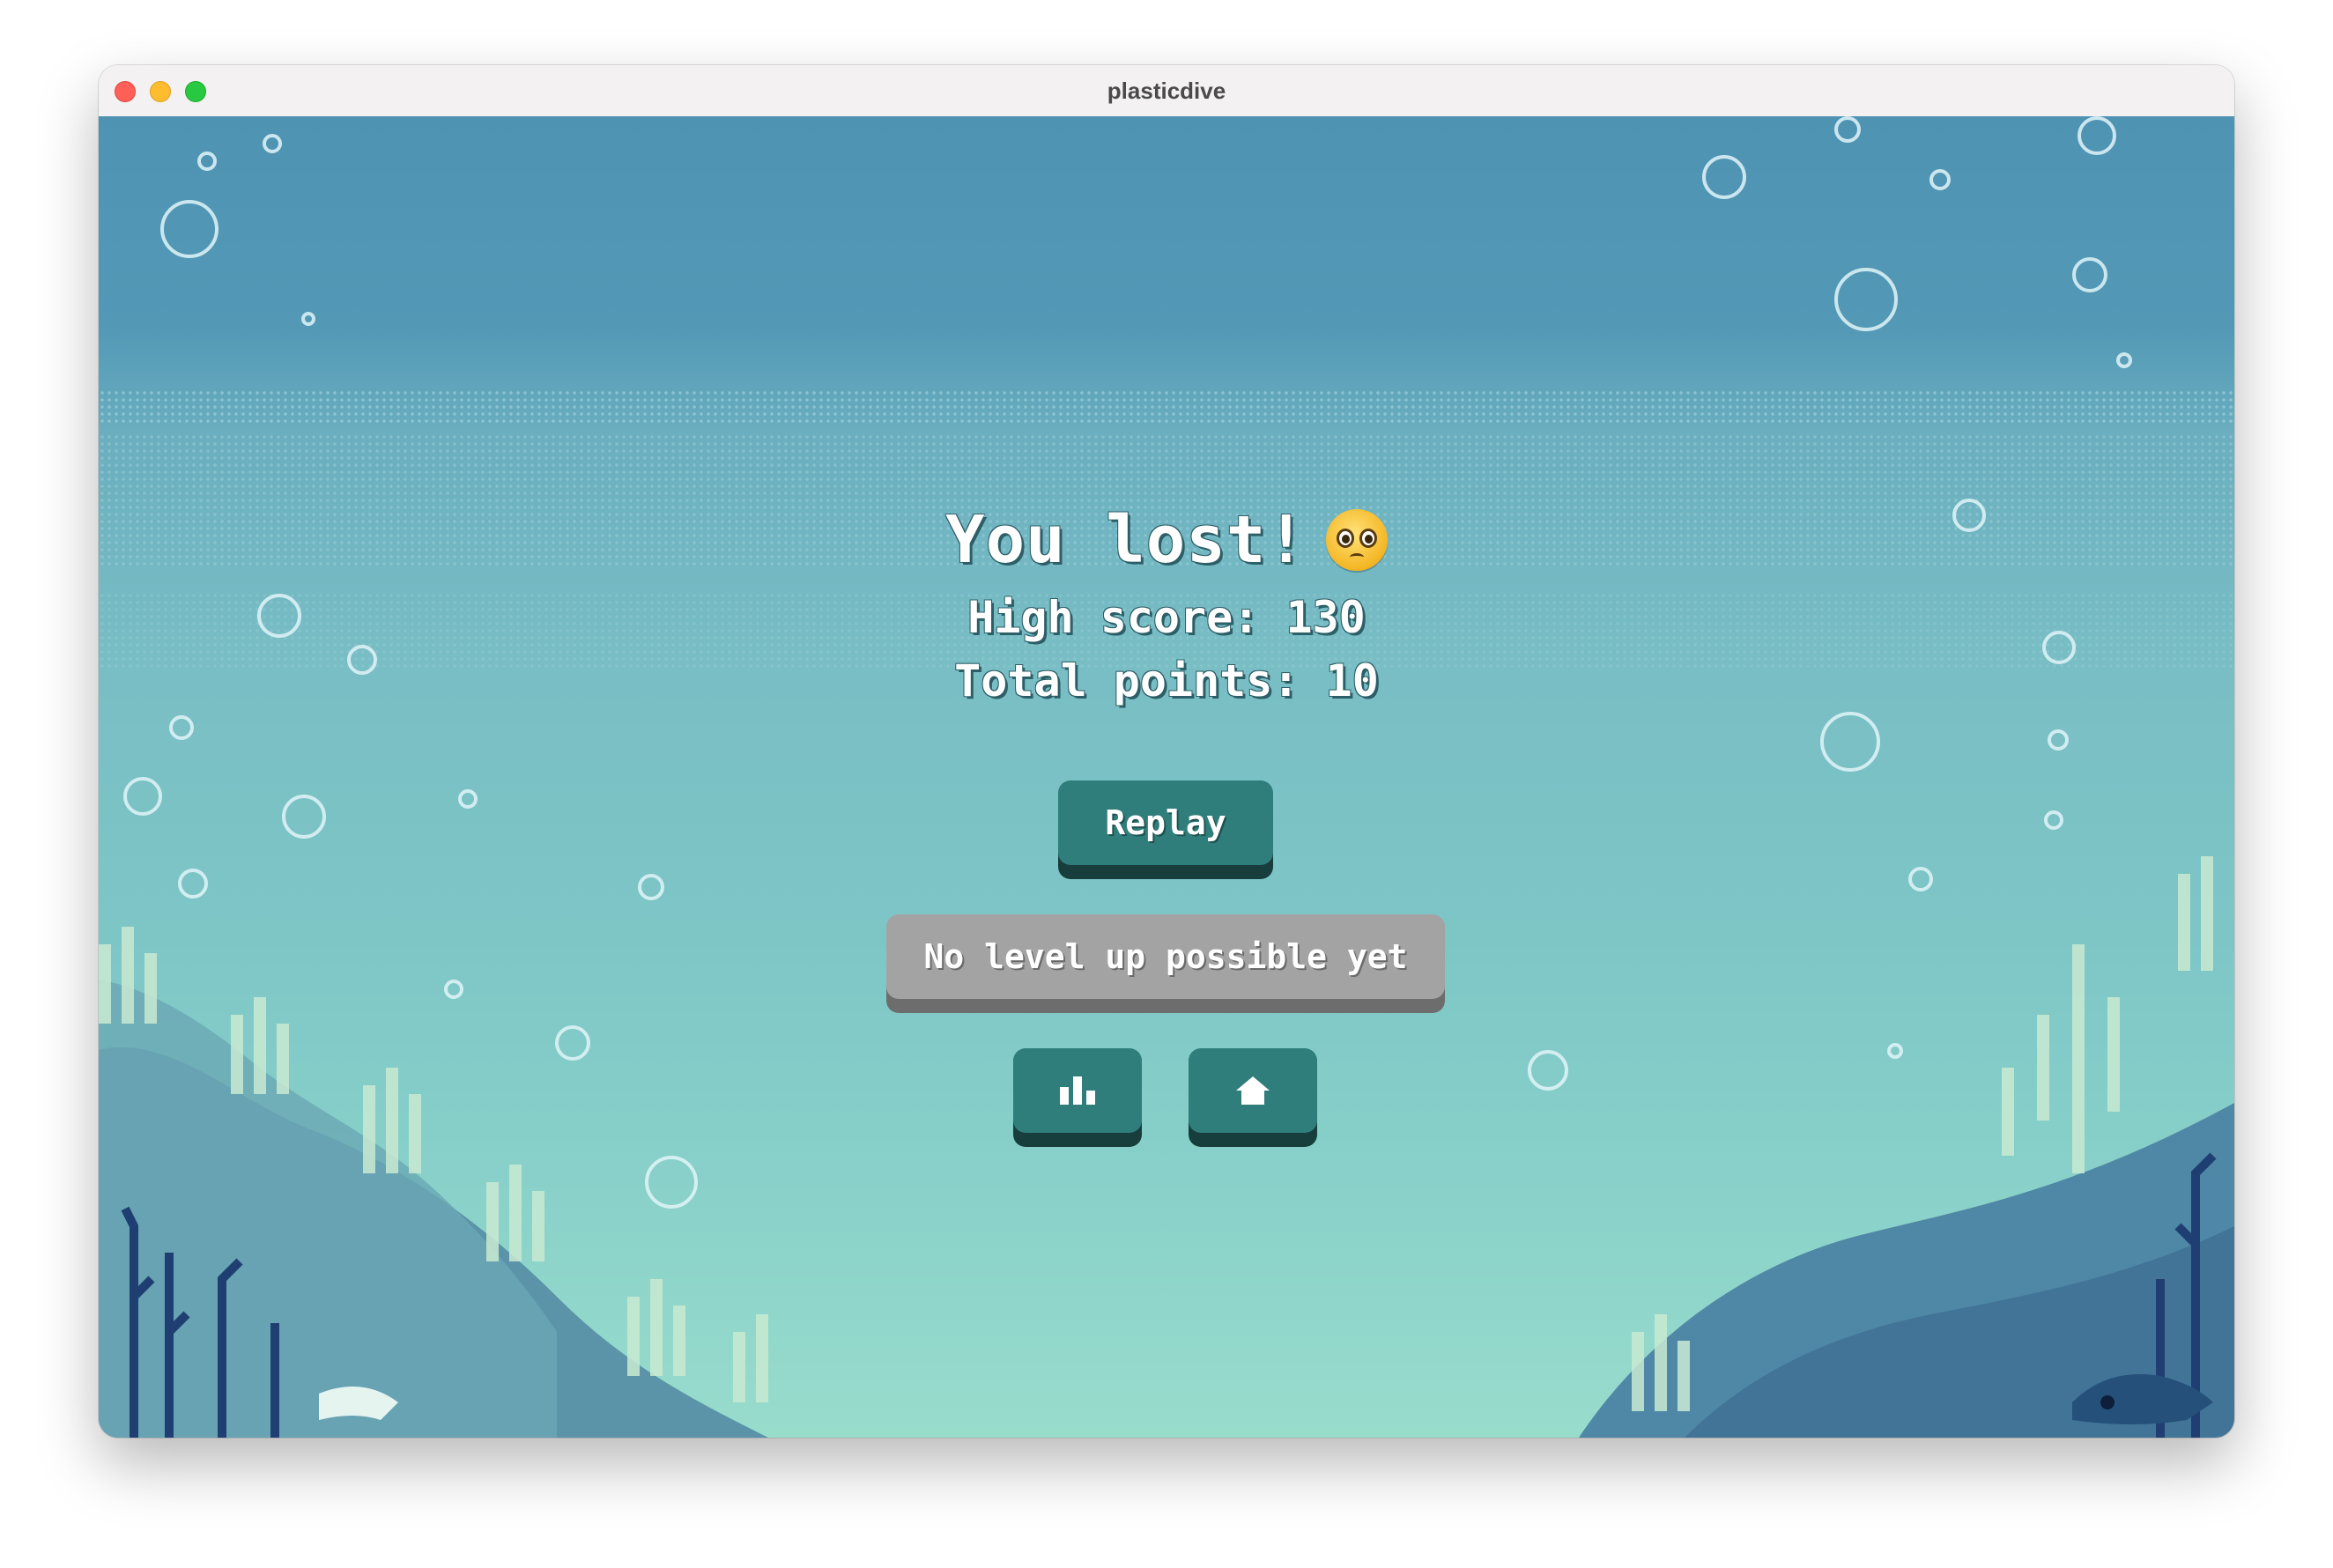  I want to click on home-icon, so click(1253, 1090).